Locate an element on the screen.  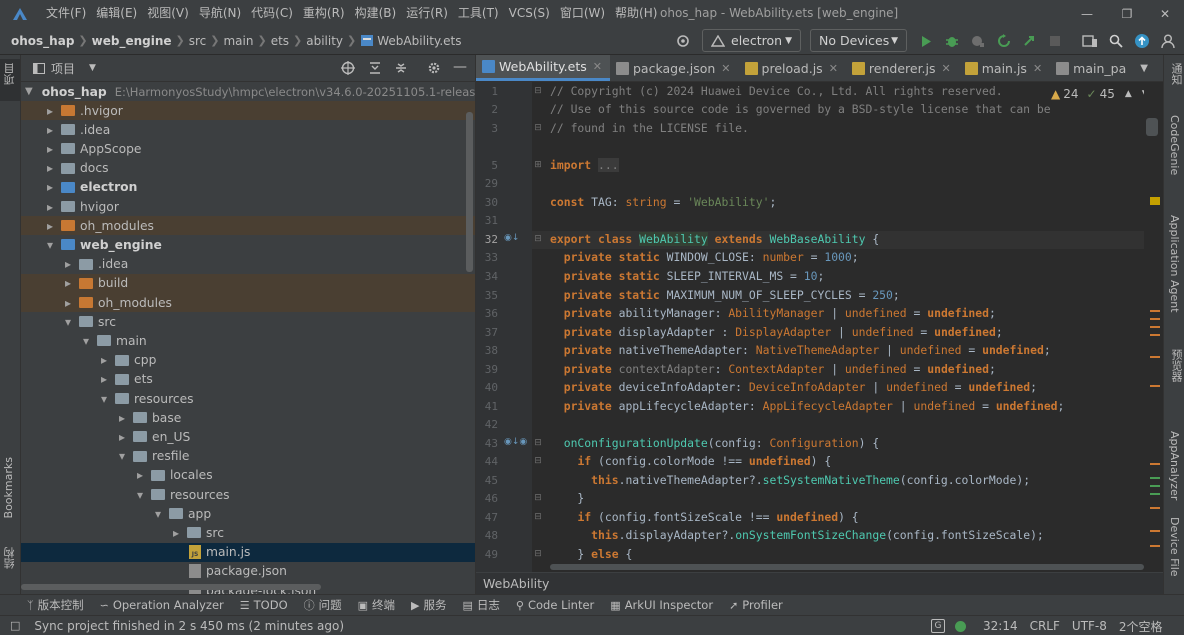
hide-panel-icon: — is located at coordinates (460, 67).